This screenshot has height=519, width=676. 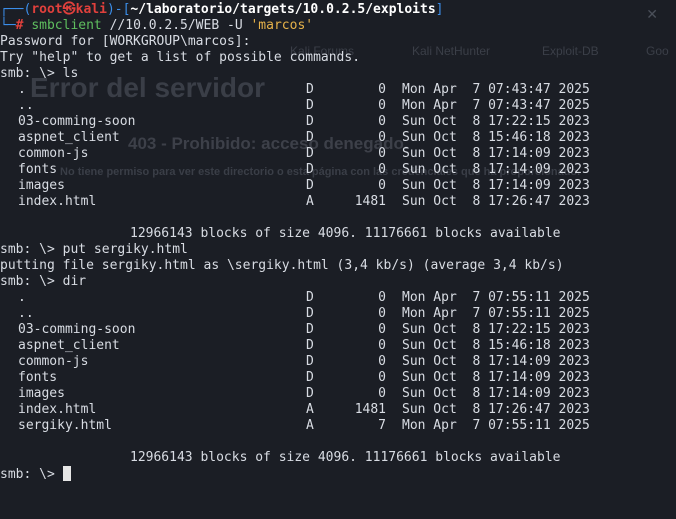 I want to click on file-name: ., so click(x=22, y=89).